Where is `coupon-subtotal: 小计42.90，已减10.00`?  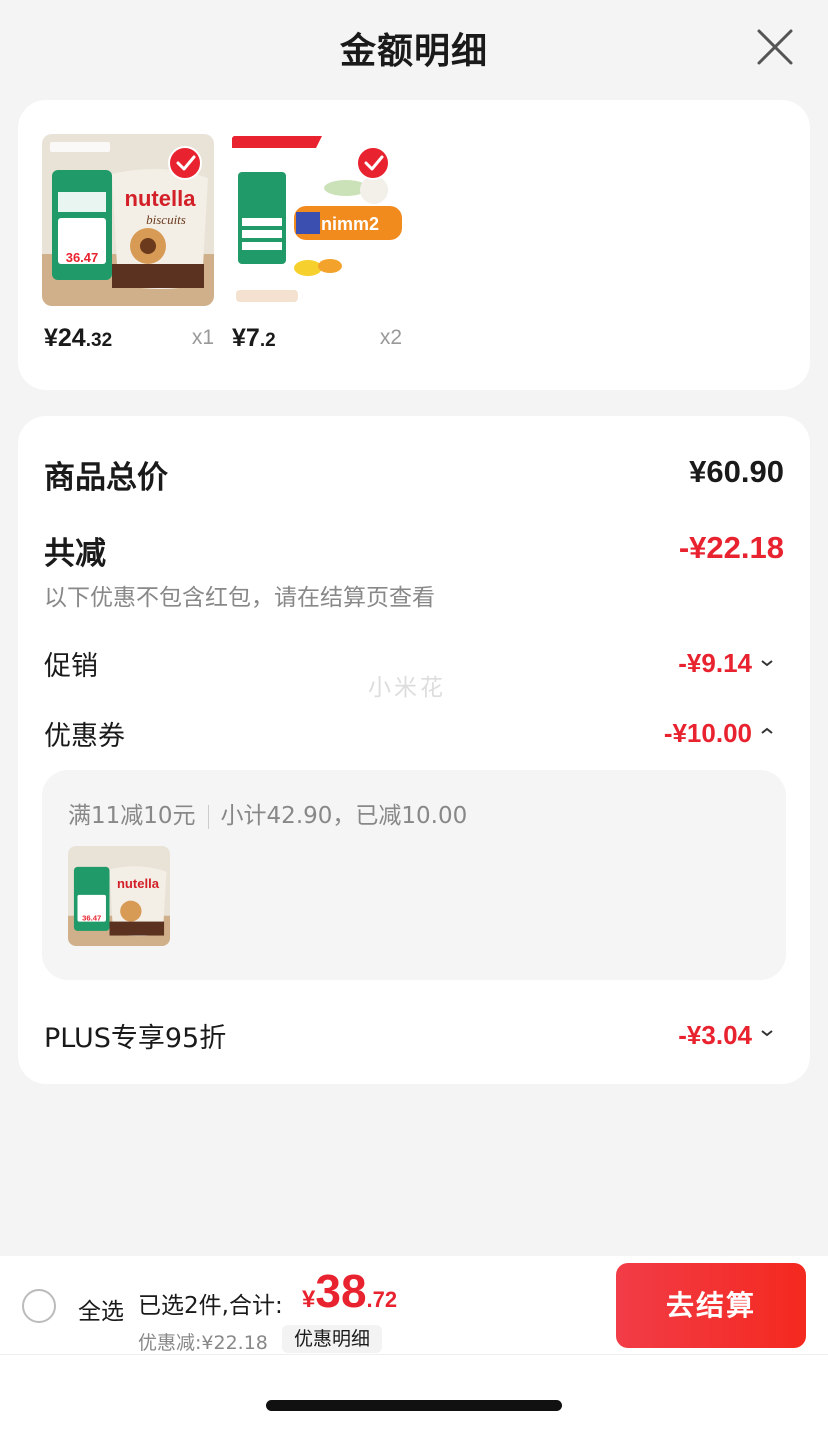 coupon-subtotal: 小计42.90，已减10.00 is located at coordinates (344, 816).